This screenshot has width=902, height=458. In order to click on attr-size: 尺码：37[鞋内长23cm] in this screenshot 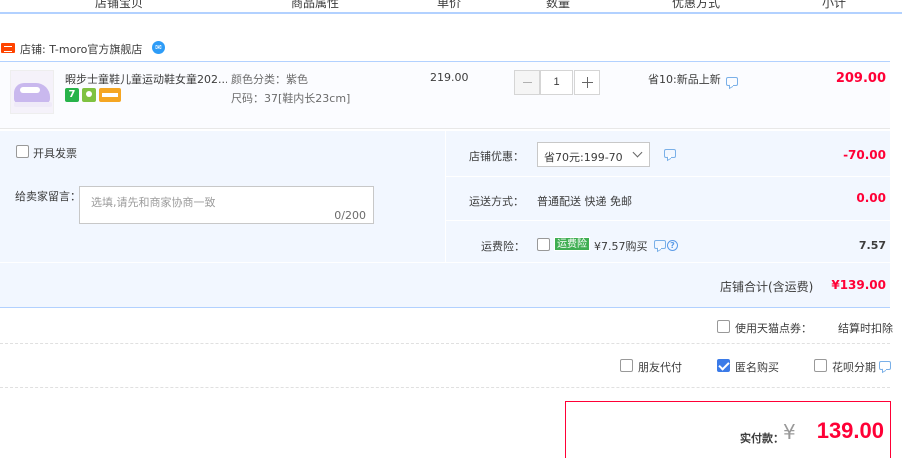, I will do `click(291, 98)`.